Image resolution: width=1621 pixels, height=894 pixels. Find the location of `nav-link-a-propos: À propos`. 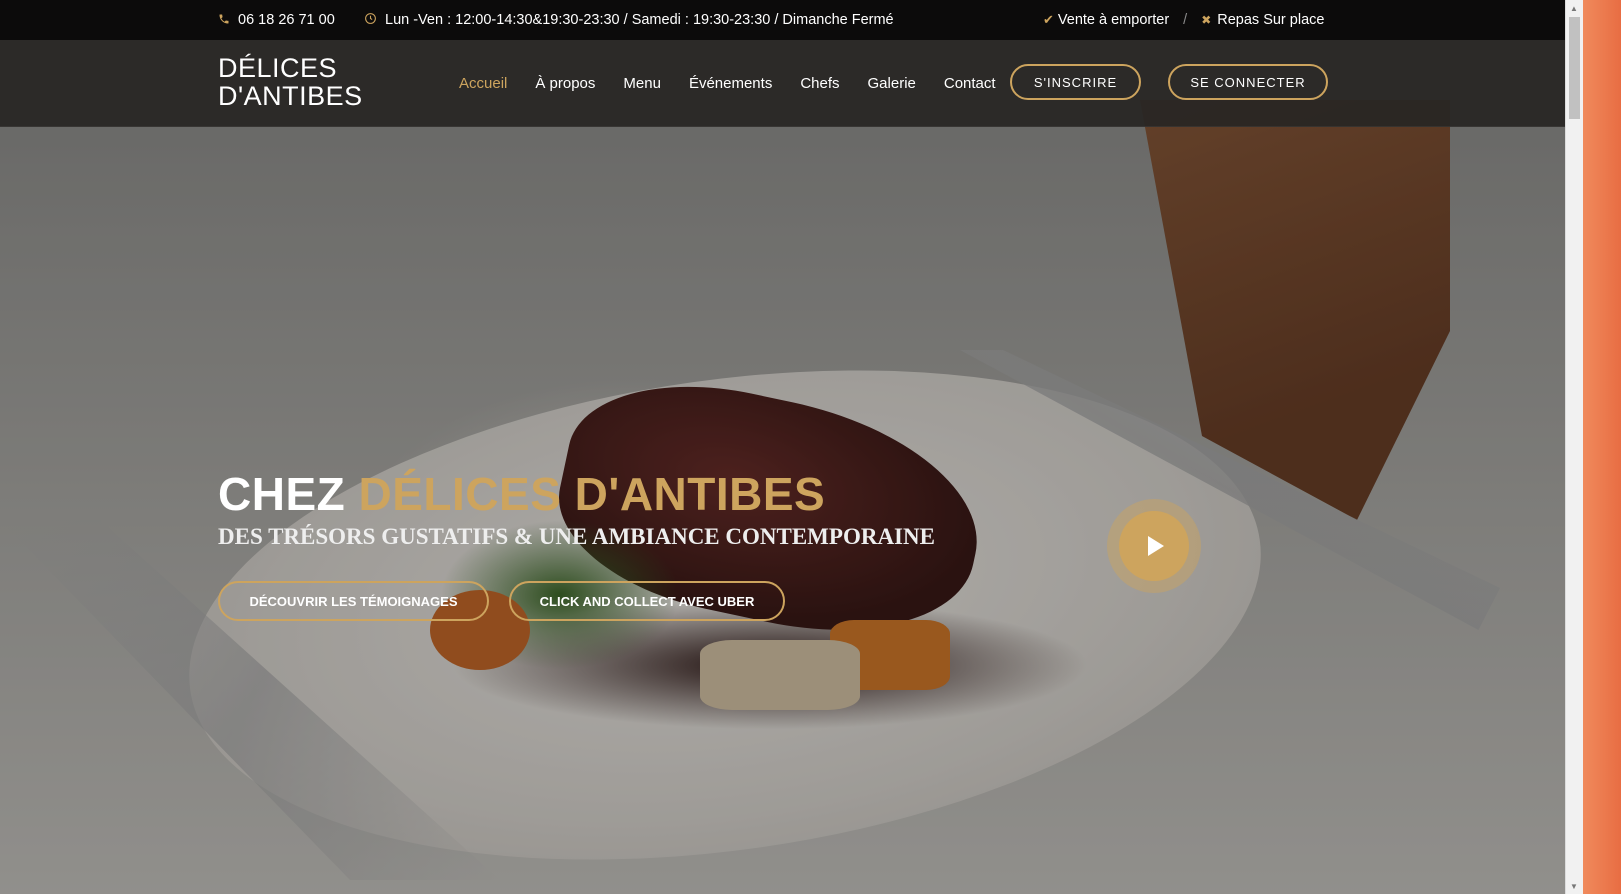

nav-link-a-propos: À propos is located at coordinates (565, 83).